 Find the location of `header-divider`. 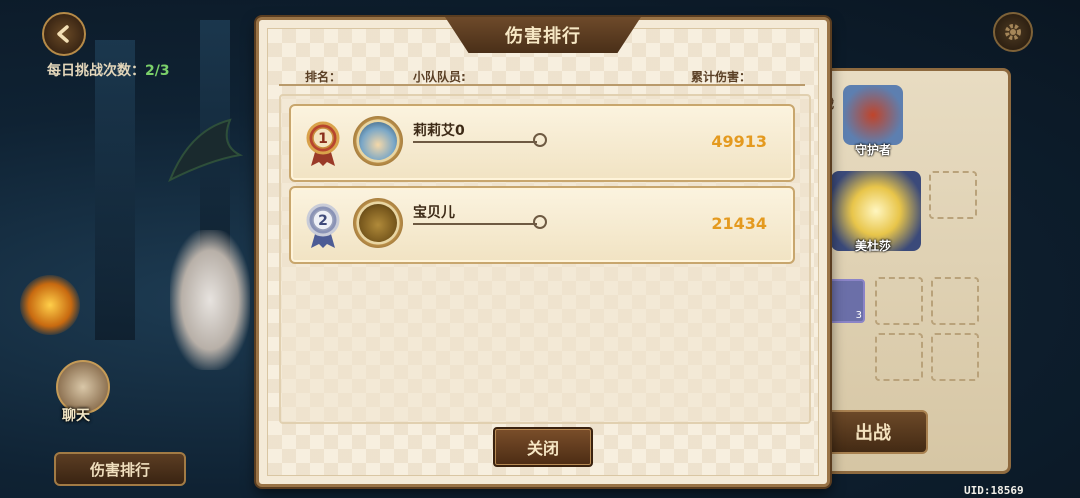

header-divider is located at coordinates (542, 85).